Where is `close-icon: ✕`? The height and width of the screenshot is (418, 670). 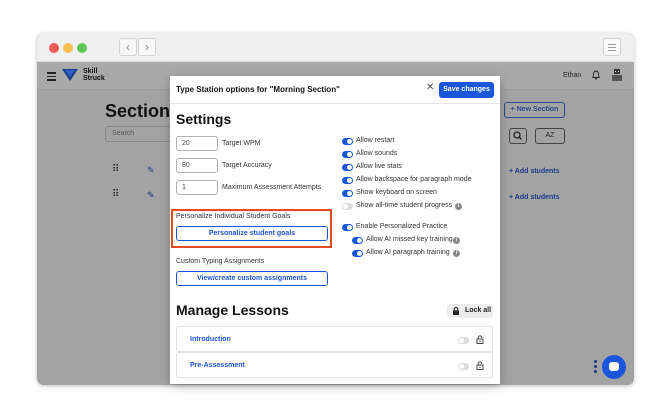
close-icon: ✕ is located at coordinates (430, 87).